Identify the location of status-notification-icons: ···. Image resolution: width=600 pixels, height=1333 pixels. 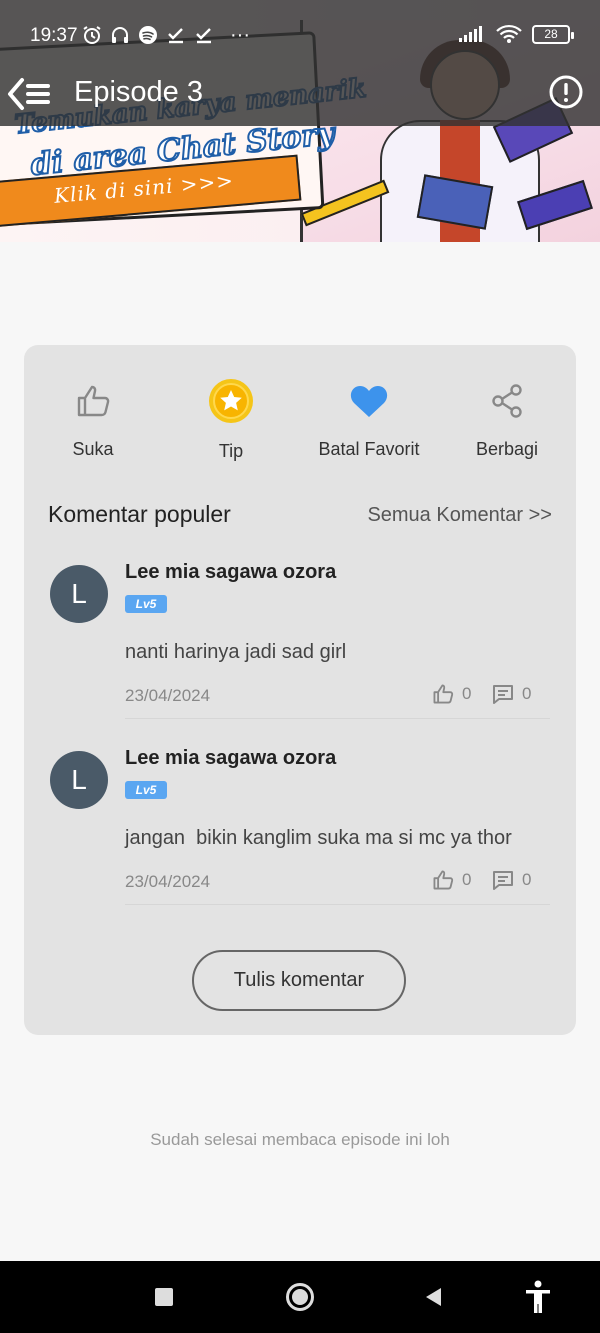
(166, 35).